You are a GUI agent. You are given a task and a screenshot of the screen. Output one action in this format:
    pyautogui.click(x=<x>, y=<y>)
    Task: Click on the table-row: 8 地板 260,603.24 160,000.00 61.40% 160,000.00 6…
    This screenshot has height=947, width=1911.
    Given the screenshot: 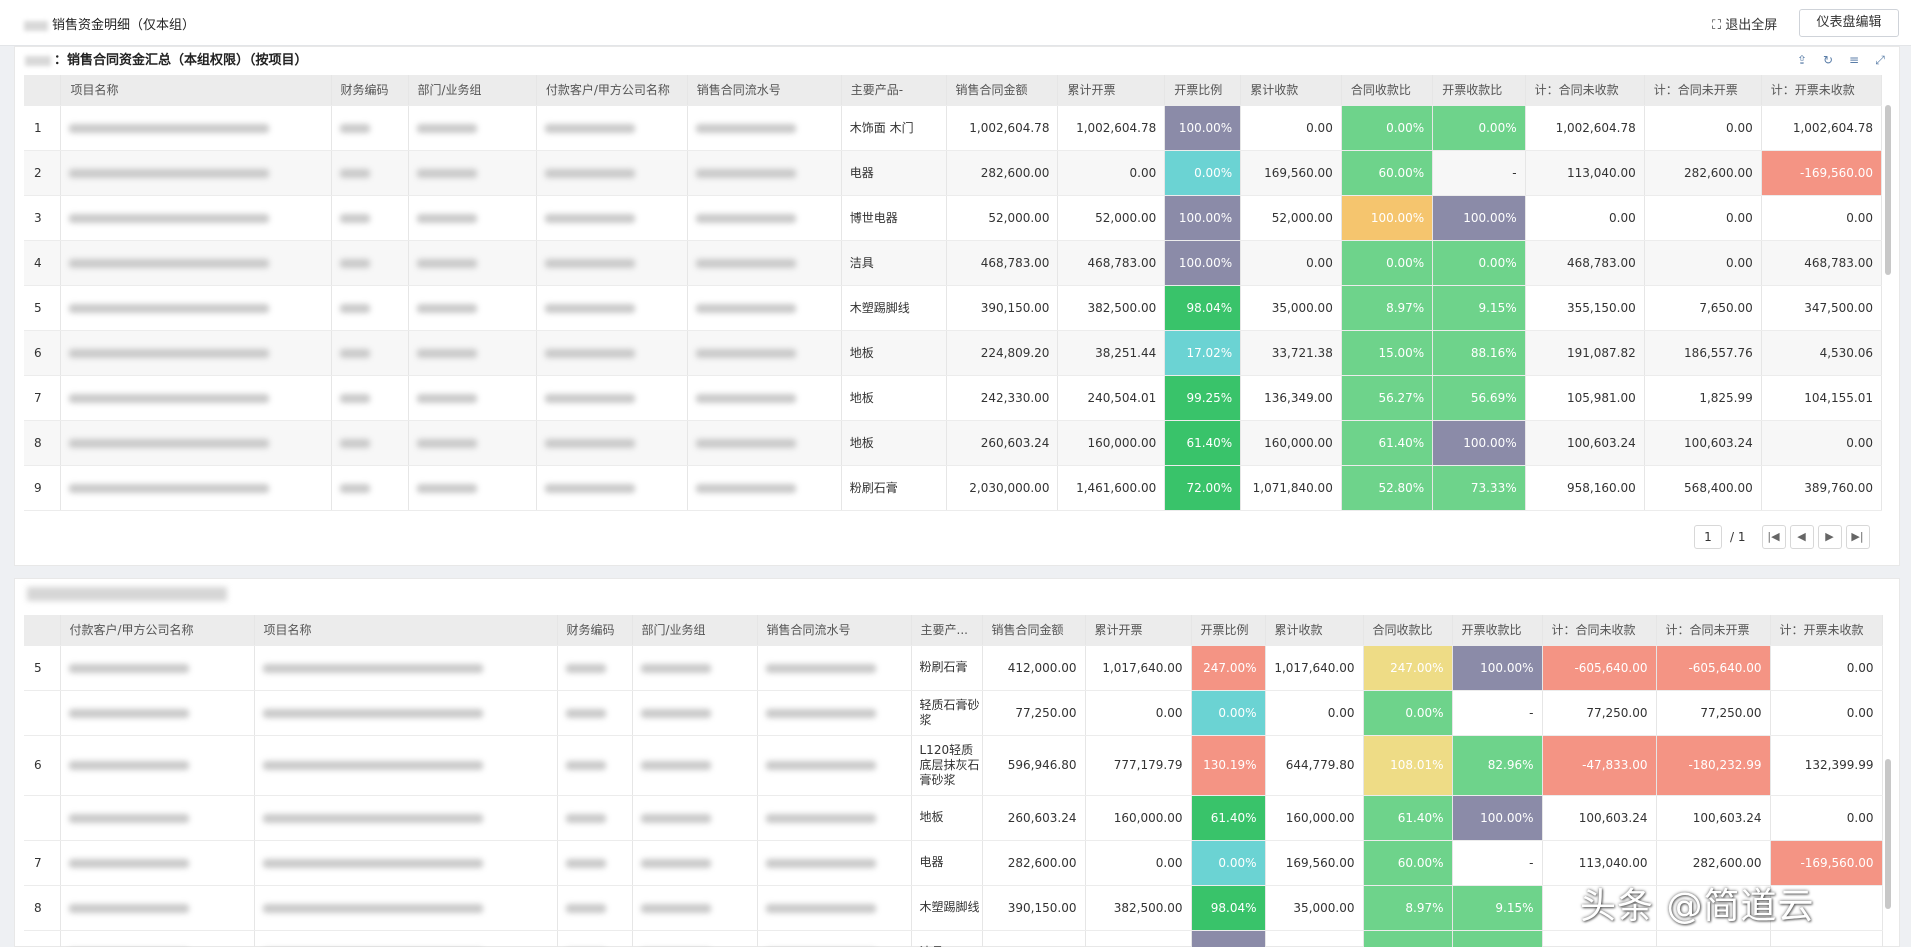 What is the action you would take?
    pyautogui.click(x=953, y=443)
    